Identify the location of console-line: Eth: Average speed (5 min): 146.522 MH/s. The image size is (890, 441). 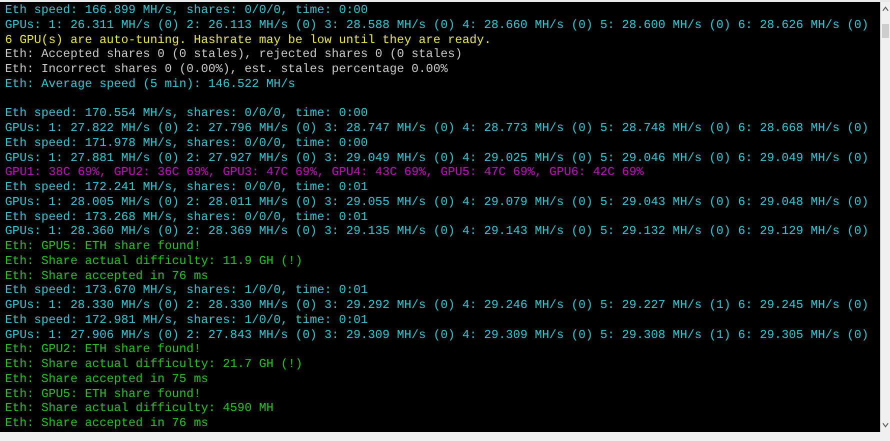
(150, 83).